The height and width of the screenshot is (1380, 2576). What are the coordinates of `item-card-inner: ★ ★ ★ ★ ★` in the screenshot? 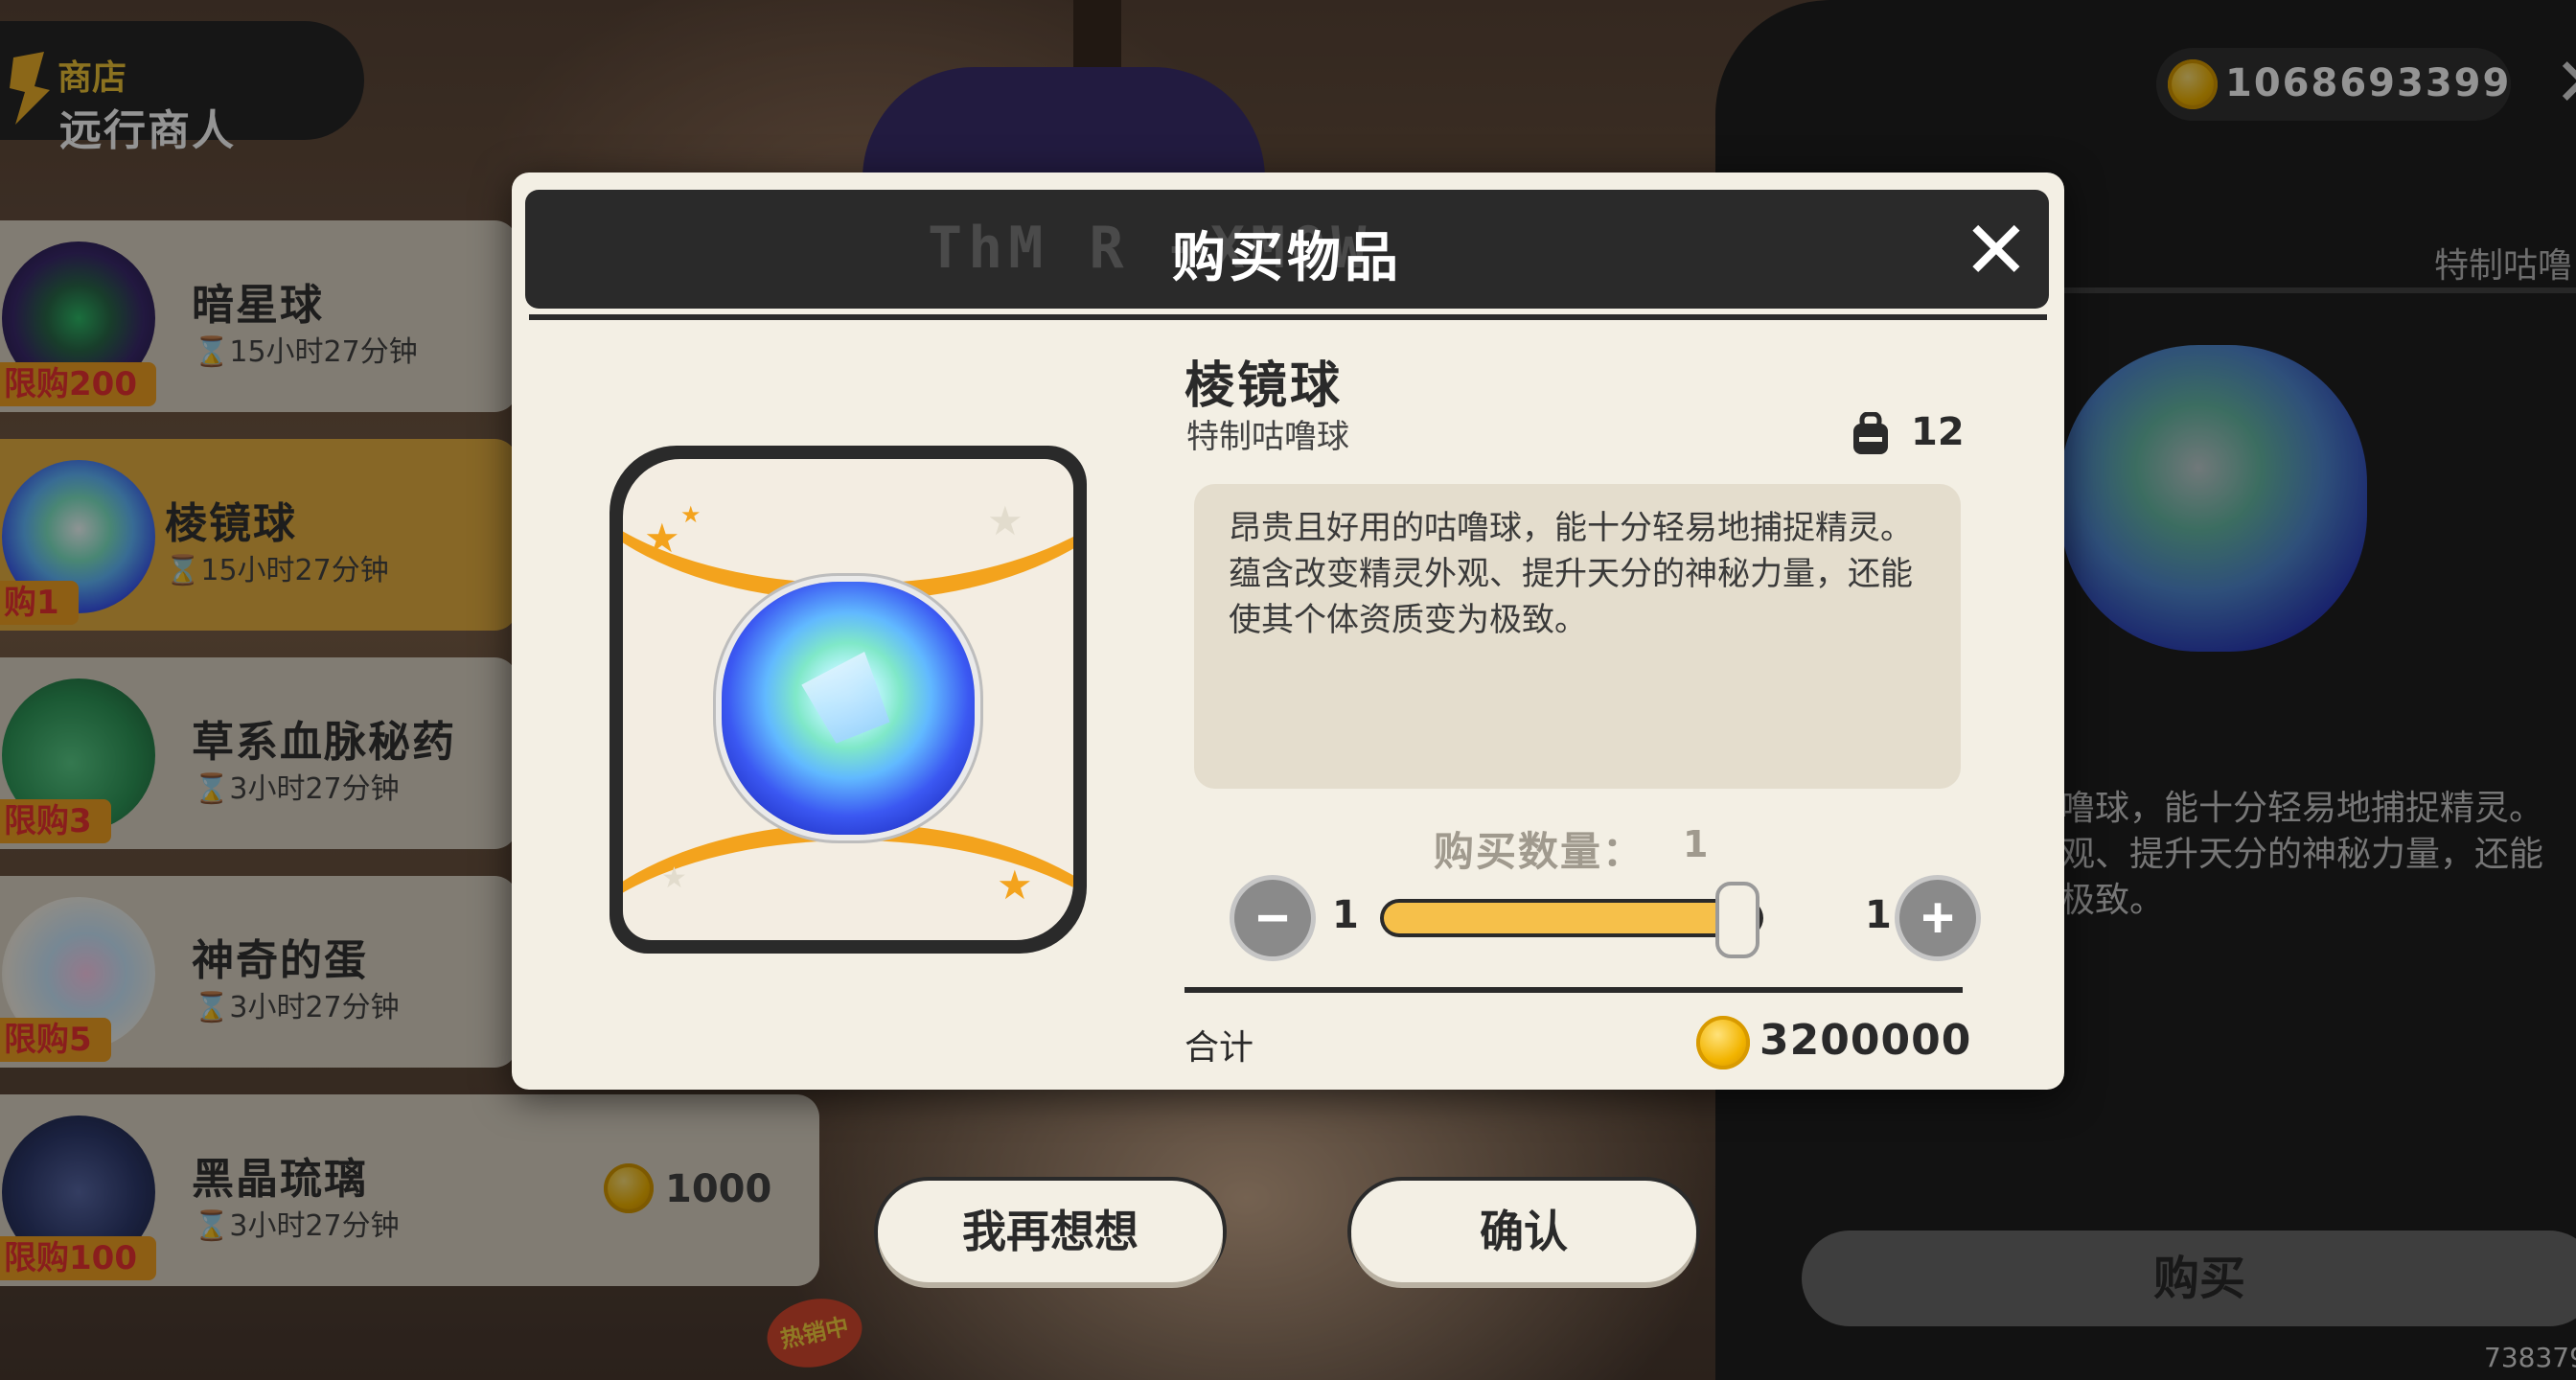 It's located at (848, 699).